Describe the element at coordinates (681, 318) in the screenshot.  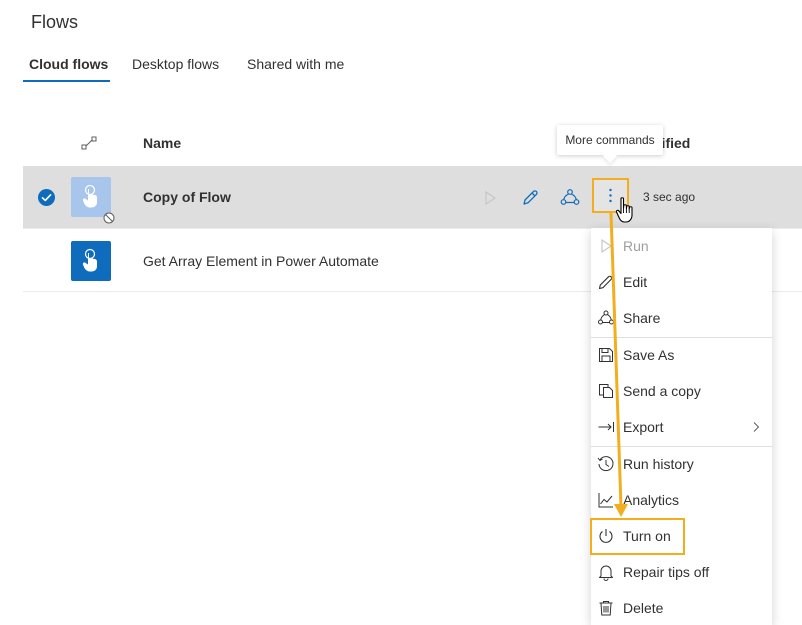
I see `menu-item-share: Share` at that location.